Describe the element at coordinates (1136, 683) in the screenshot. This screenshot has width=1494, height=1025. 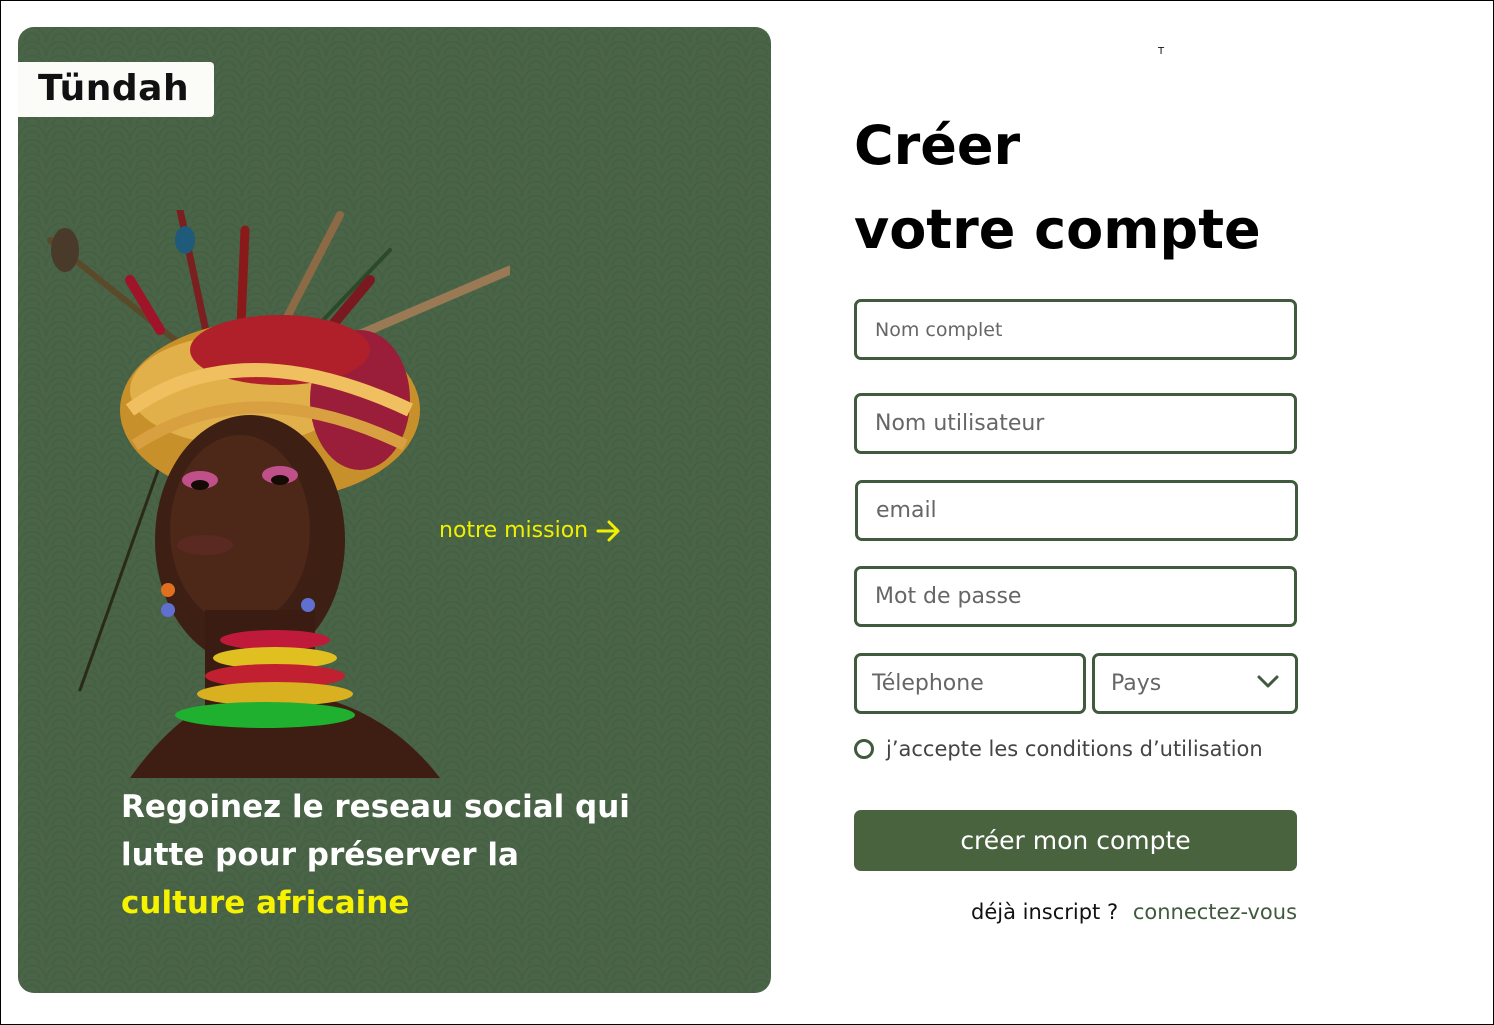
I see `country-select-value: Pays` at that location.